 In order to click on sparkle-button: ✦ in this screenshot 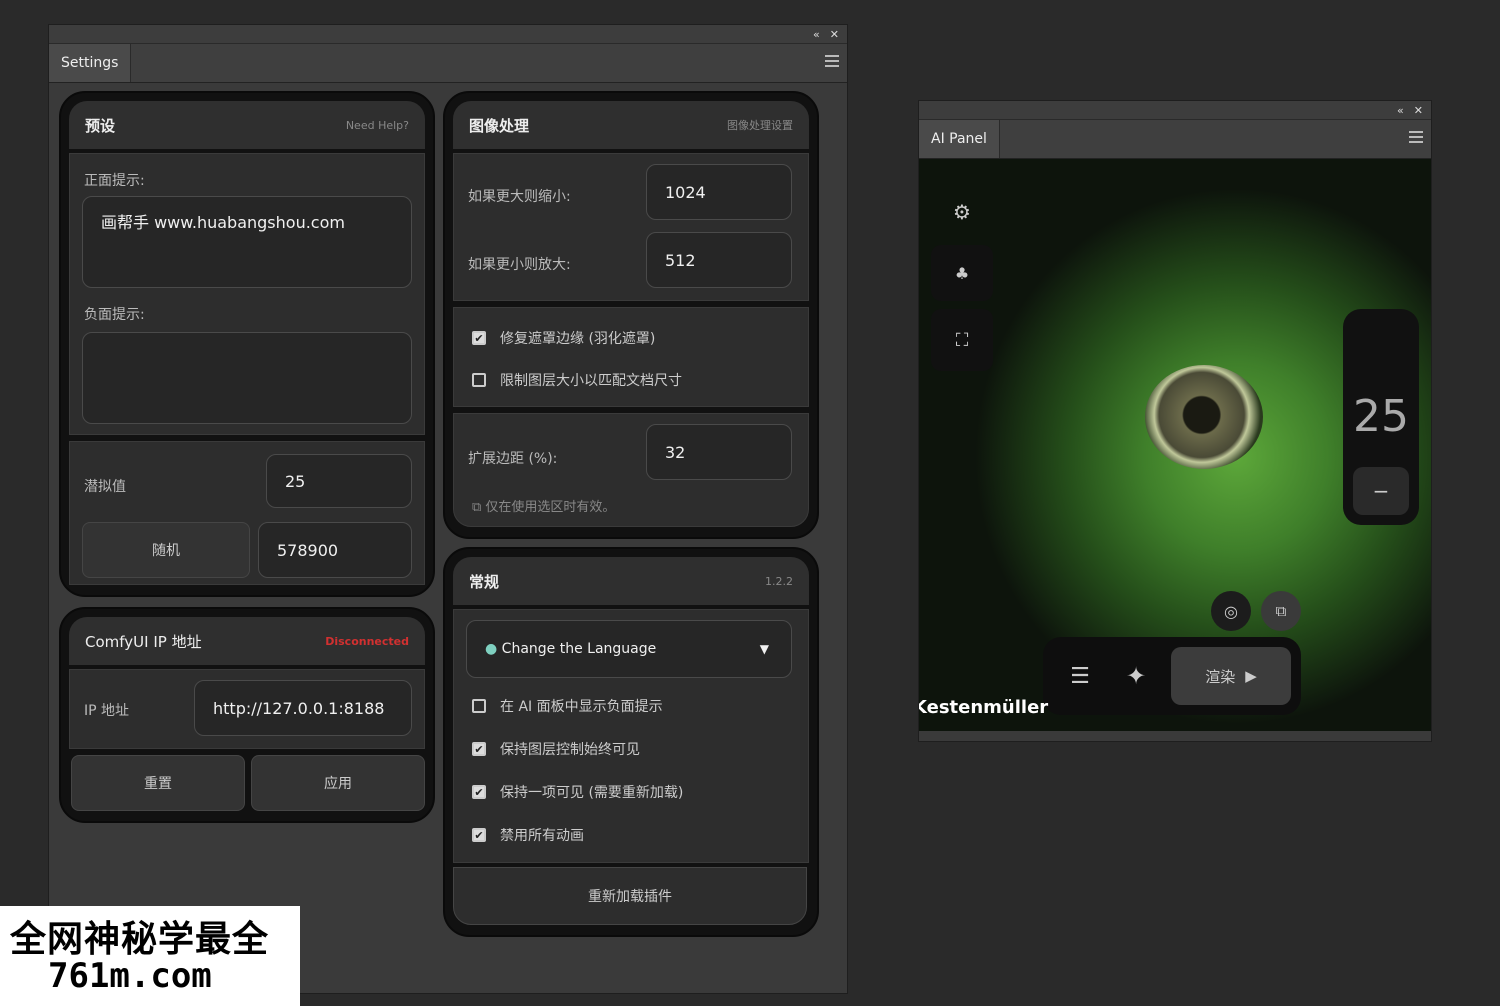, I will do `click(1136, 676)`.